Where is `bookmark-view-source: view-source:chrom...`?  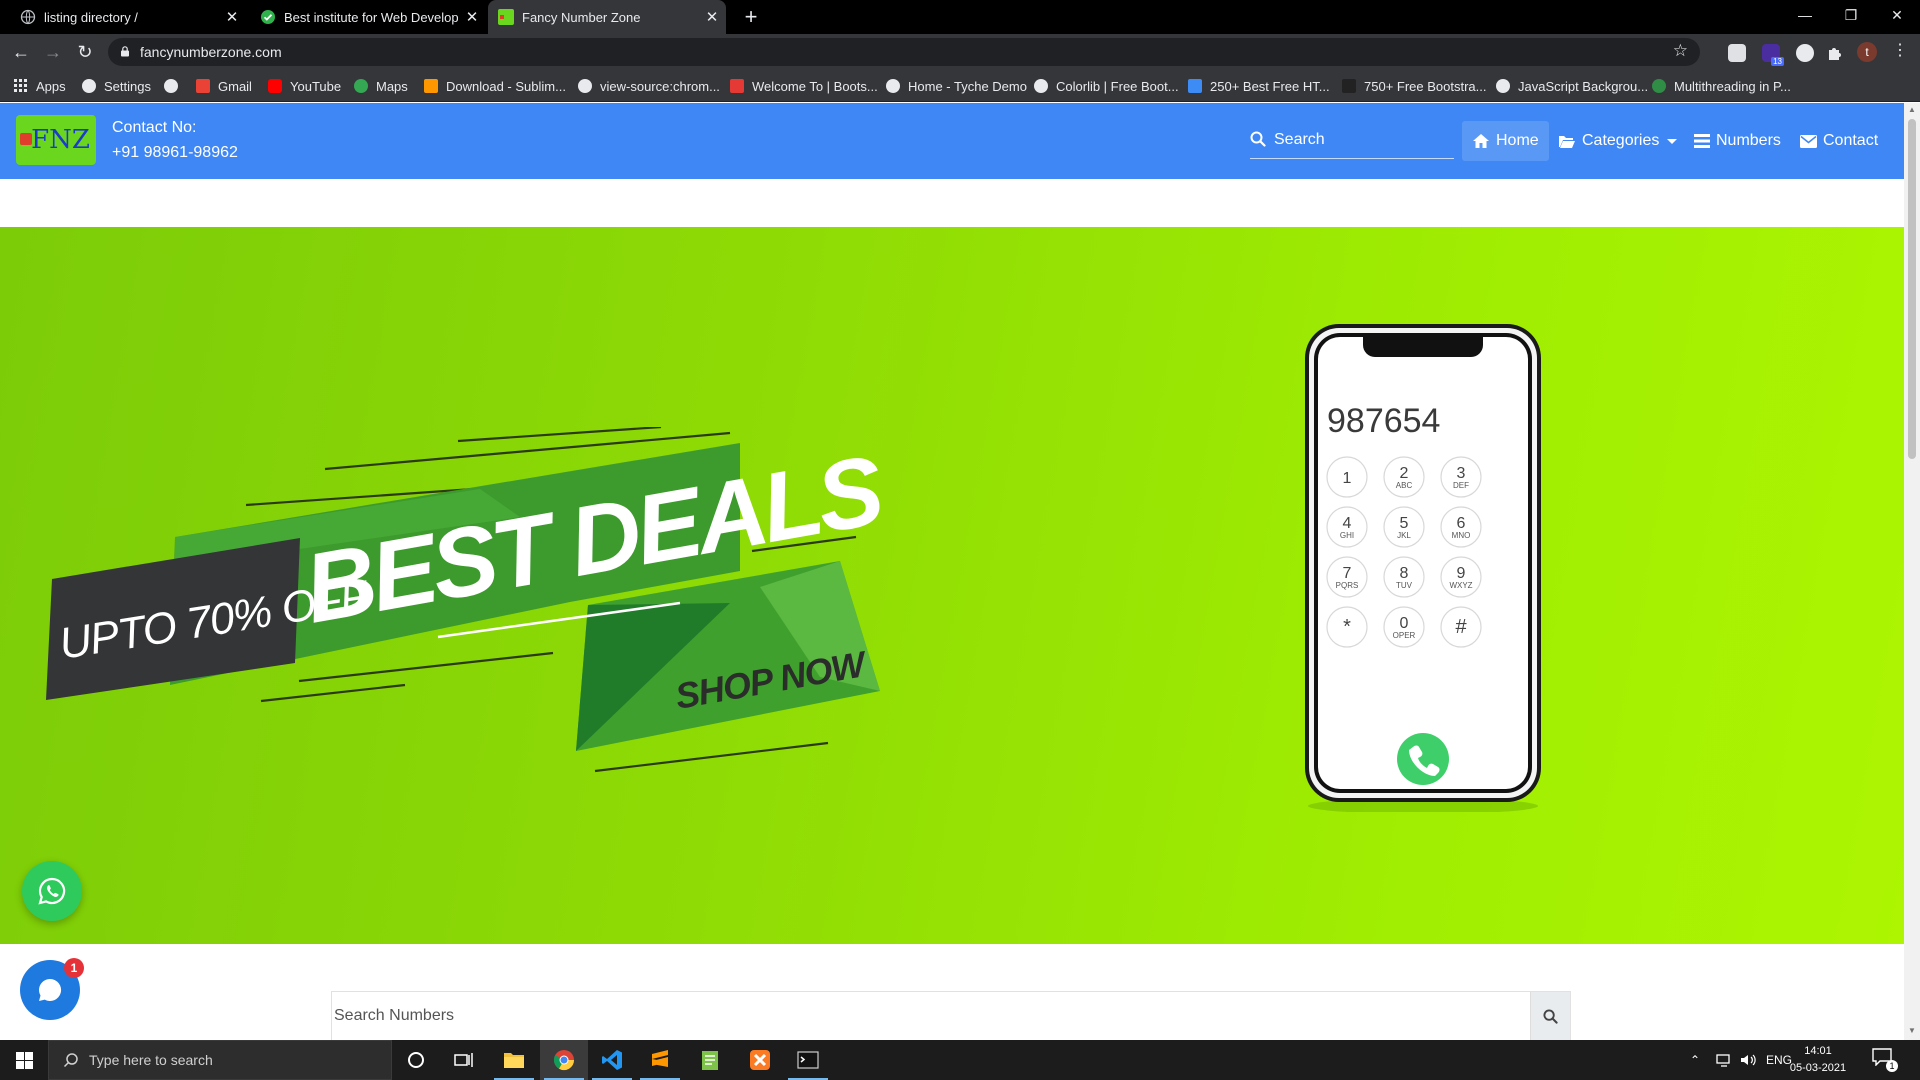 bookmark-view-source: view-source:chrom... is located at coordinates (649, 86).